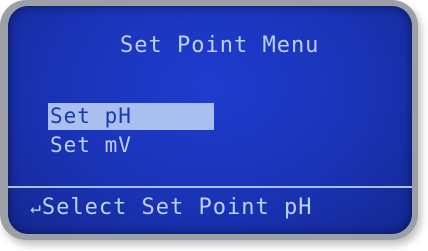  What do you see at coordinates (177, 207) in the screenshot?
I see `status-text: Select Set Point pH` at bounding box center [177, 207].